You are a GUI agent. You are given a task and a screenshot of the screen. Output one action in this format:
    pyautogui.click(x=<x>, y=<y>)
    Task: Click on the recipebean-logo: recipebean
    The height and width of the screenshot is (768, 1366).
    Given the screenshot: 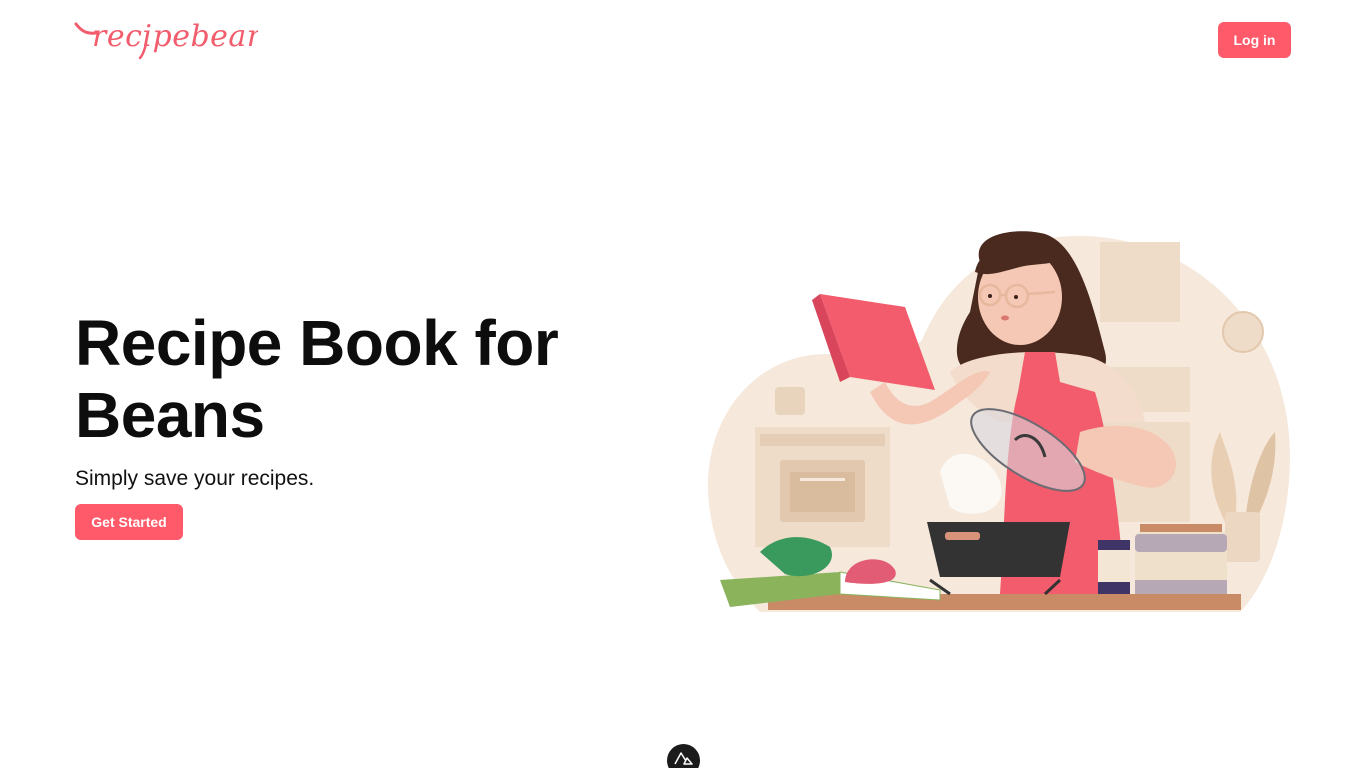 What is the action you would take?
    pyautogui.click(x=166, y=39)
    